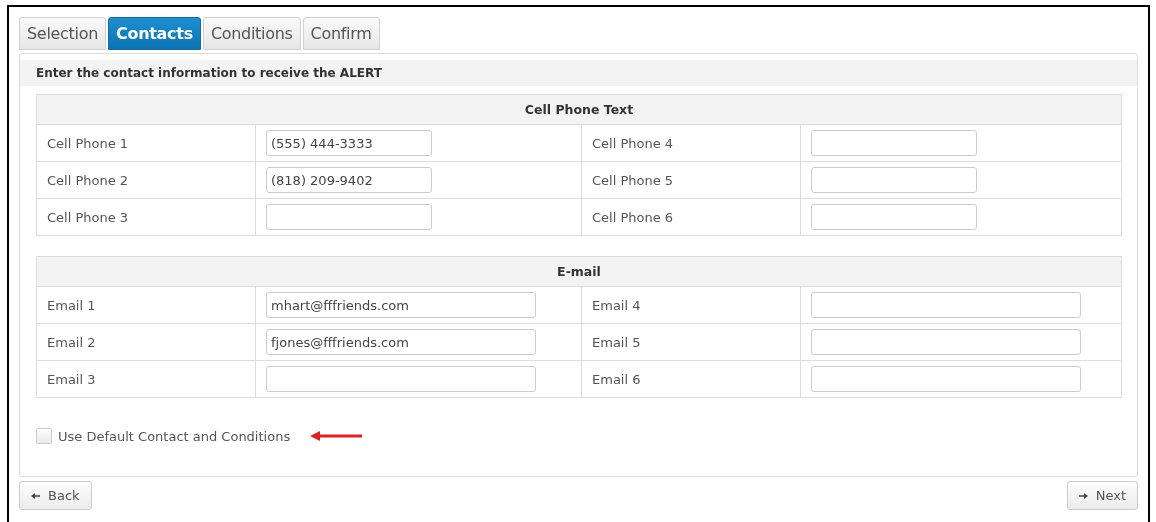 The image size is (1156, 522). Describe the element at coordinates (633, 217) in the screenshot. I see `field-label: Cell Phone 6` at that location.